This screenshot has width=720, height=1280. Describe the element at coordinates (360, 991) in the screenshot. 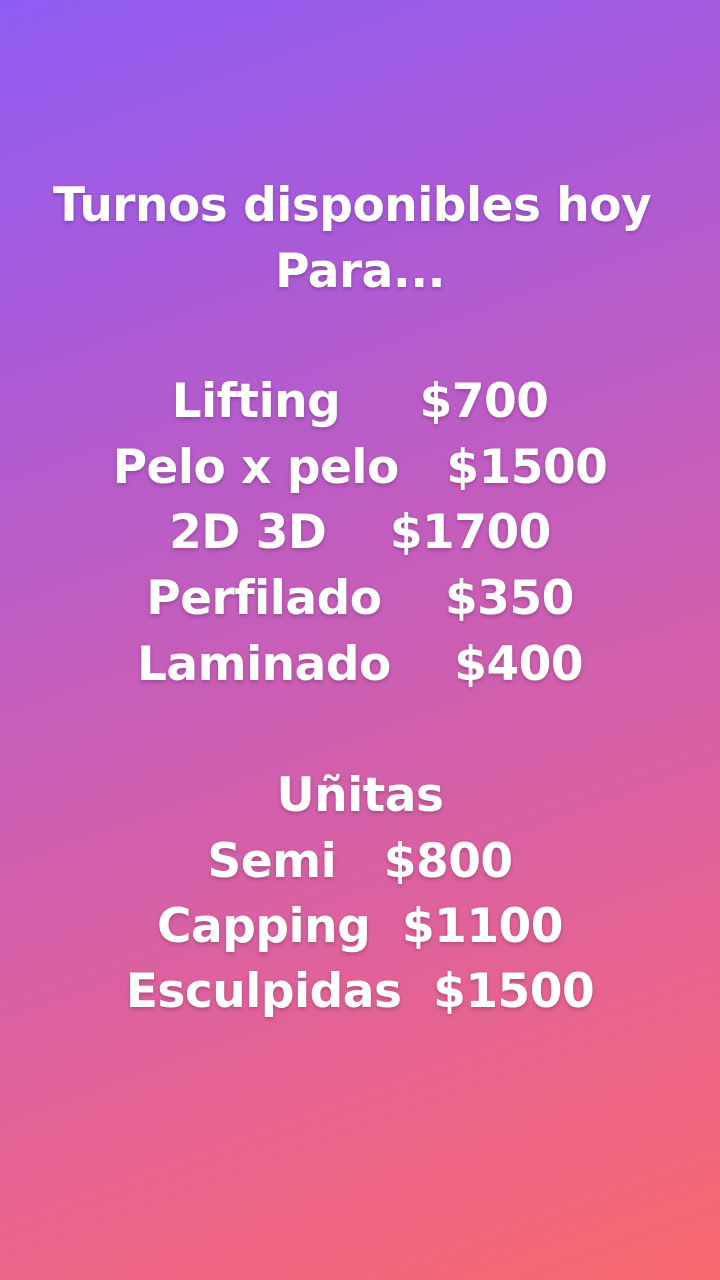

I see `nails-esculpidas: Esculpidas $1500` at that location.